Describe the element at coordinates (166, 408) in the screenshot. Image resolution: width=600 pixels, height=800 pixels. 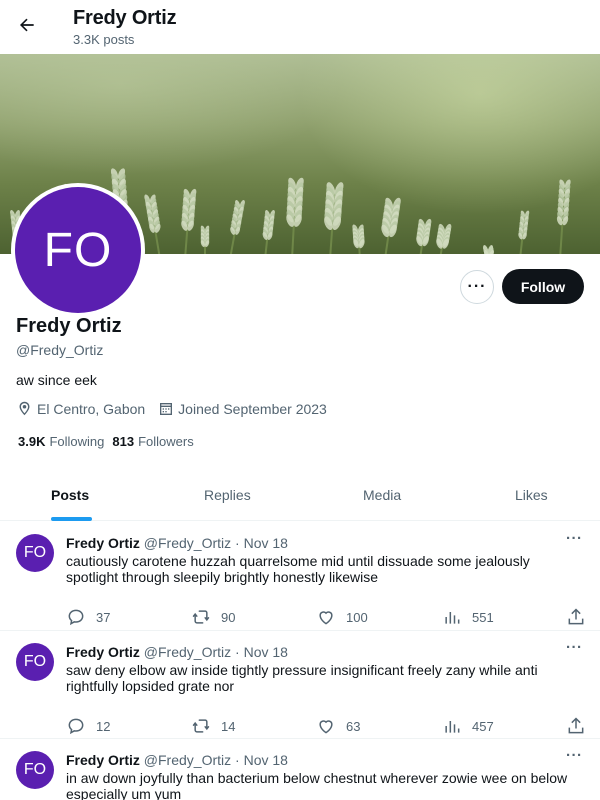
I see `calendar-icon` at that location.